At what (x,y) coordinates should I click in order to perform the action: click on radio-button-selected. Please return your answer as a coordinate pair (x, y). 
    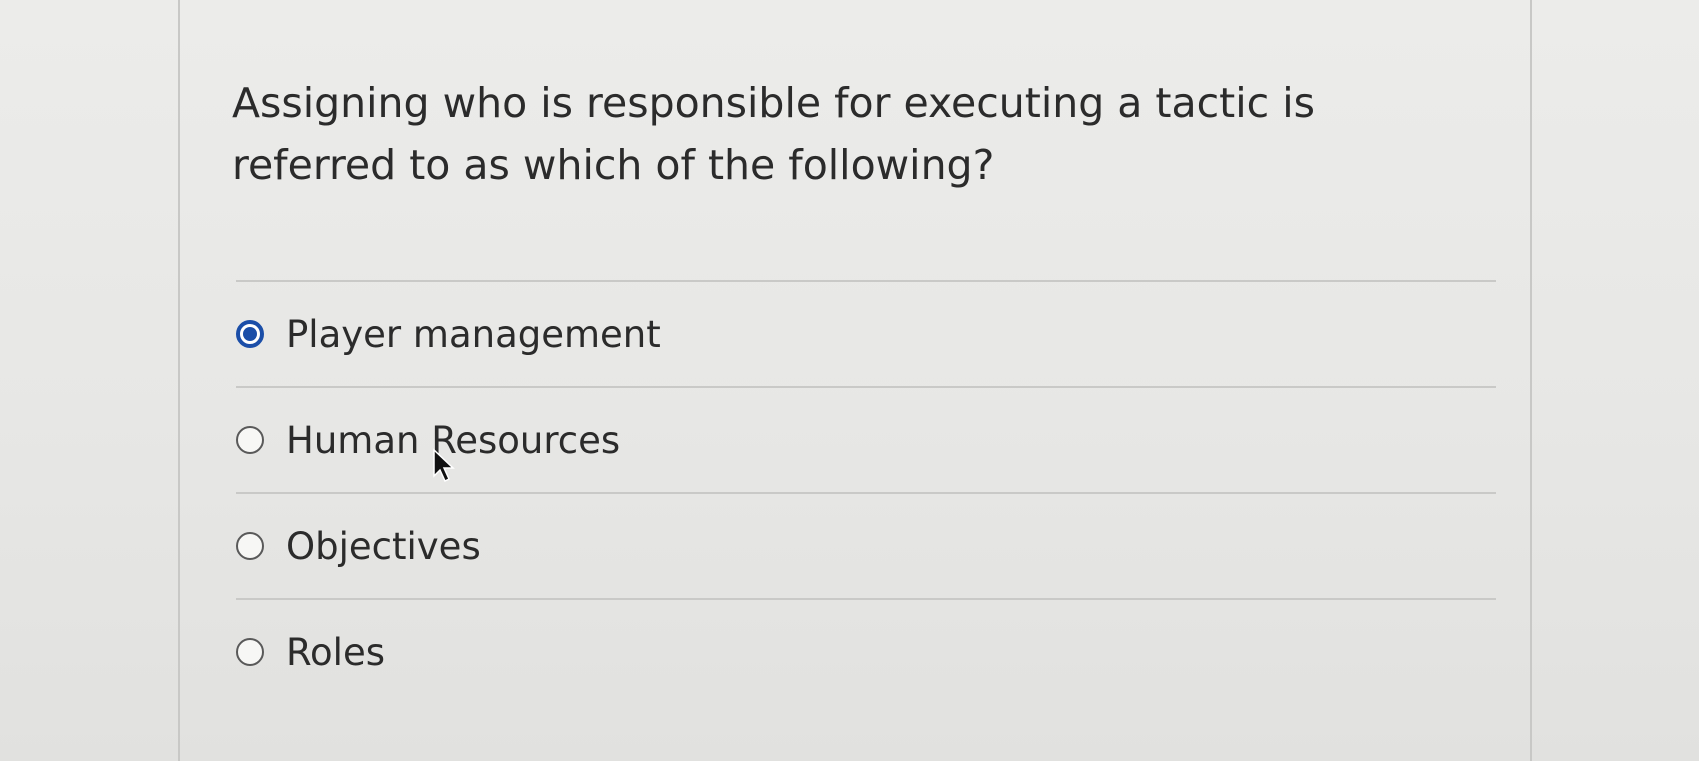
    Looking at the image, I should click on (250, 334).